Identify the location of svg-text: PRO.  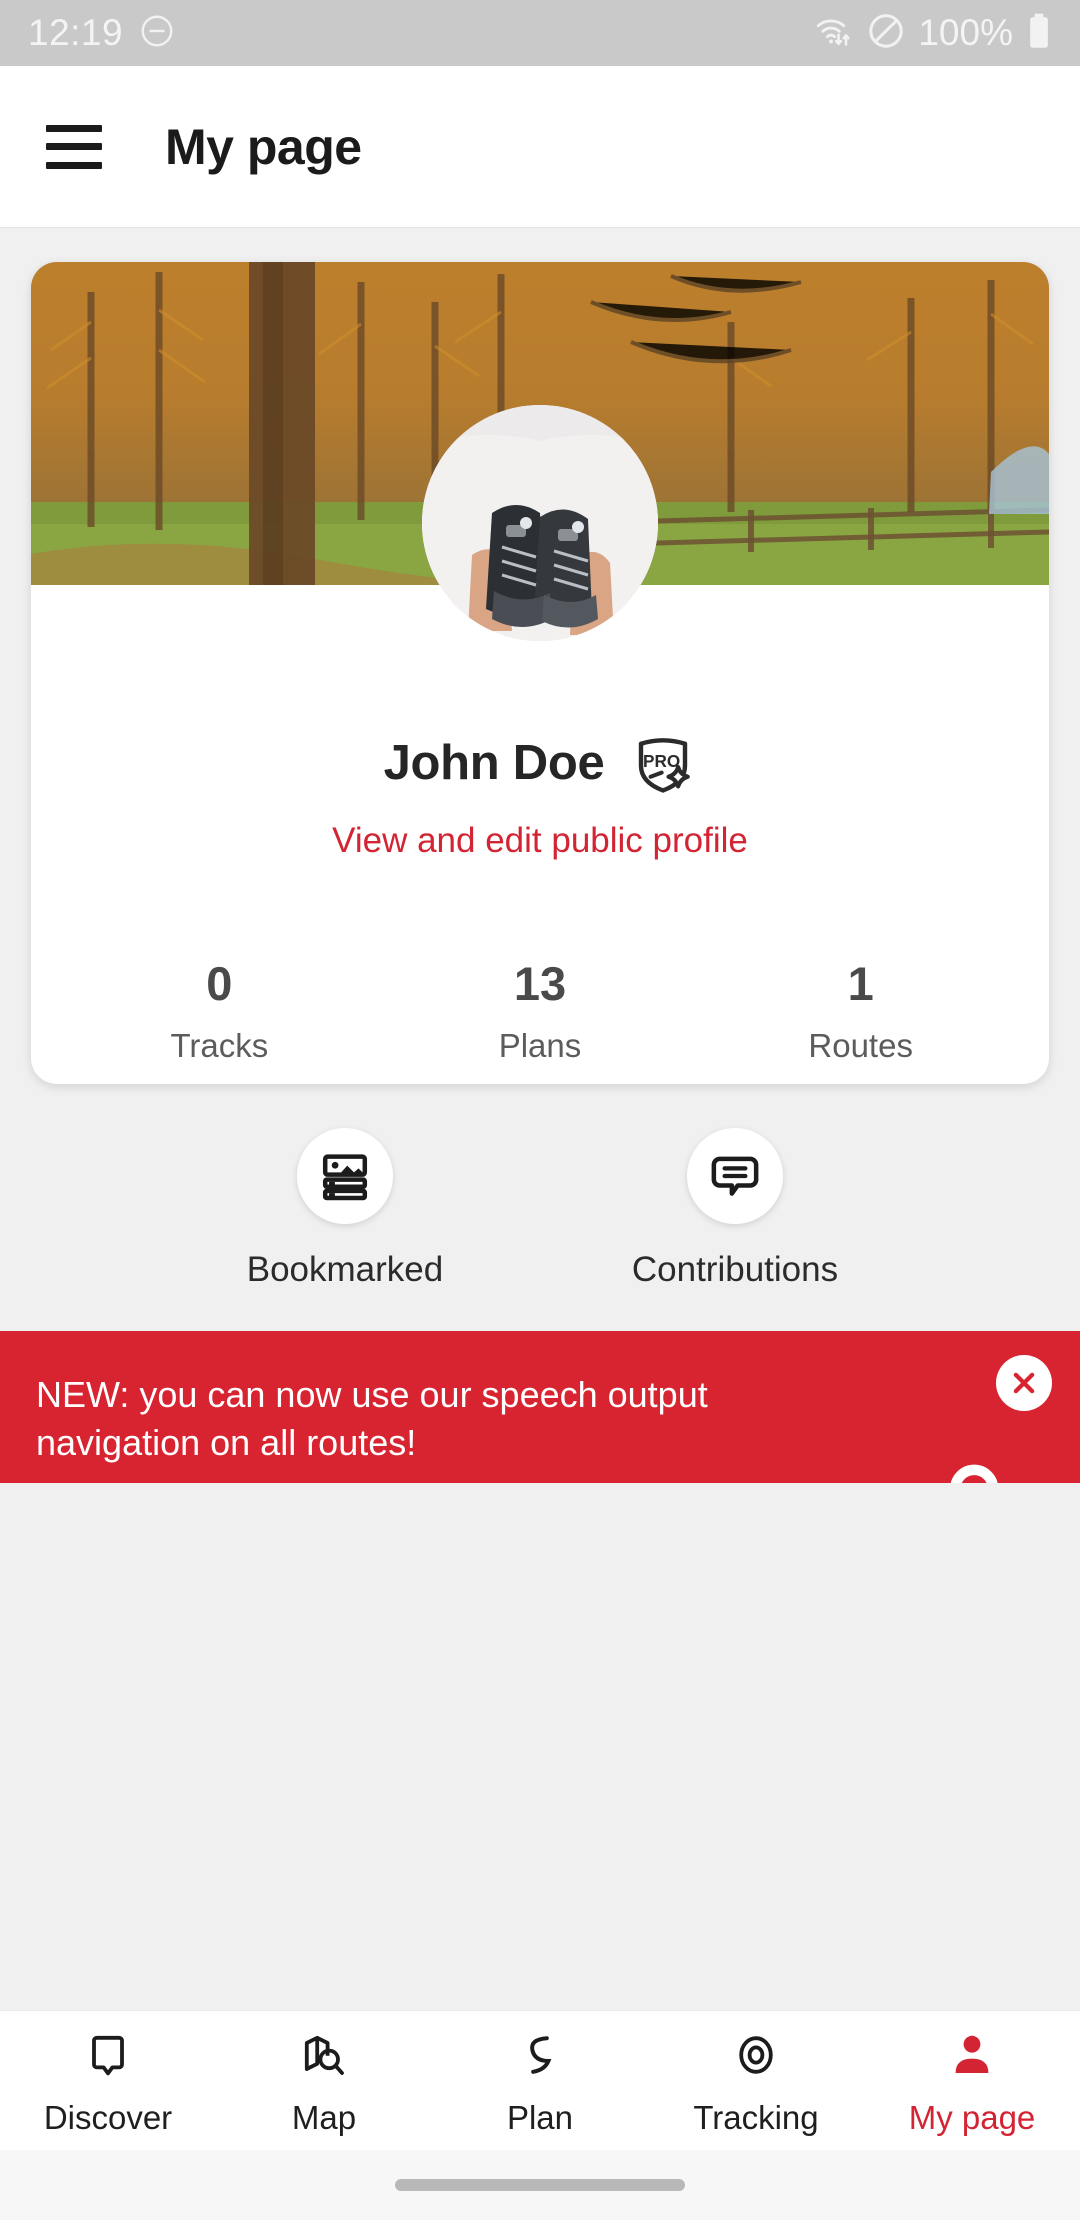
(661, 761).